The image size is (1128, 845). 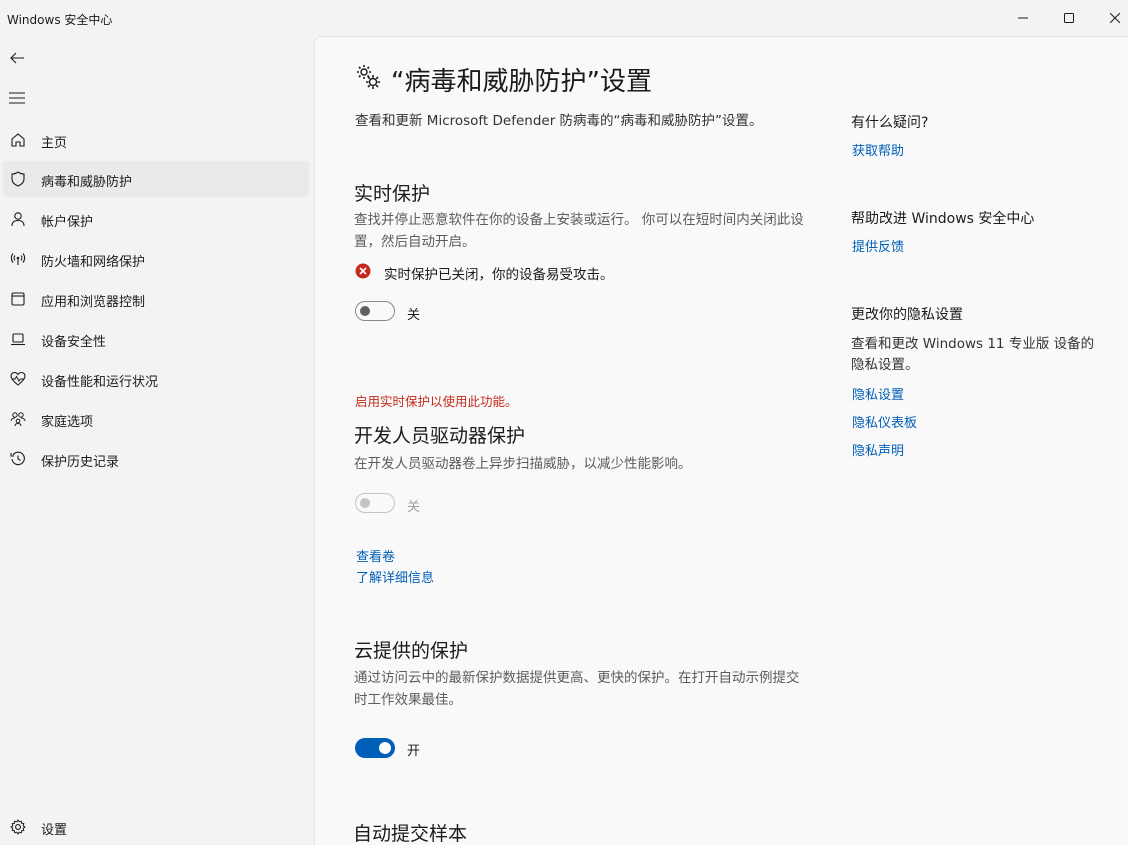 What do you see at coordinates (156, 339) in the screenshot?
I see `sidebar-item-device-security: 设备安全性` at bounding box center [156, 339].